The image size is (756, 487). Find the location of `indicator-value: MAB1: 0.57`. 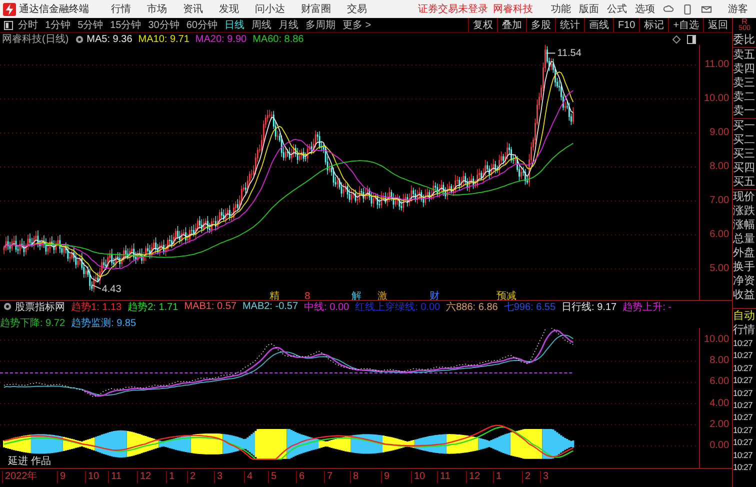

indicator-value: MAB1: 0.57 is located at coordinates (210, 306).